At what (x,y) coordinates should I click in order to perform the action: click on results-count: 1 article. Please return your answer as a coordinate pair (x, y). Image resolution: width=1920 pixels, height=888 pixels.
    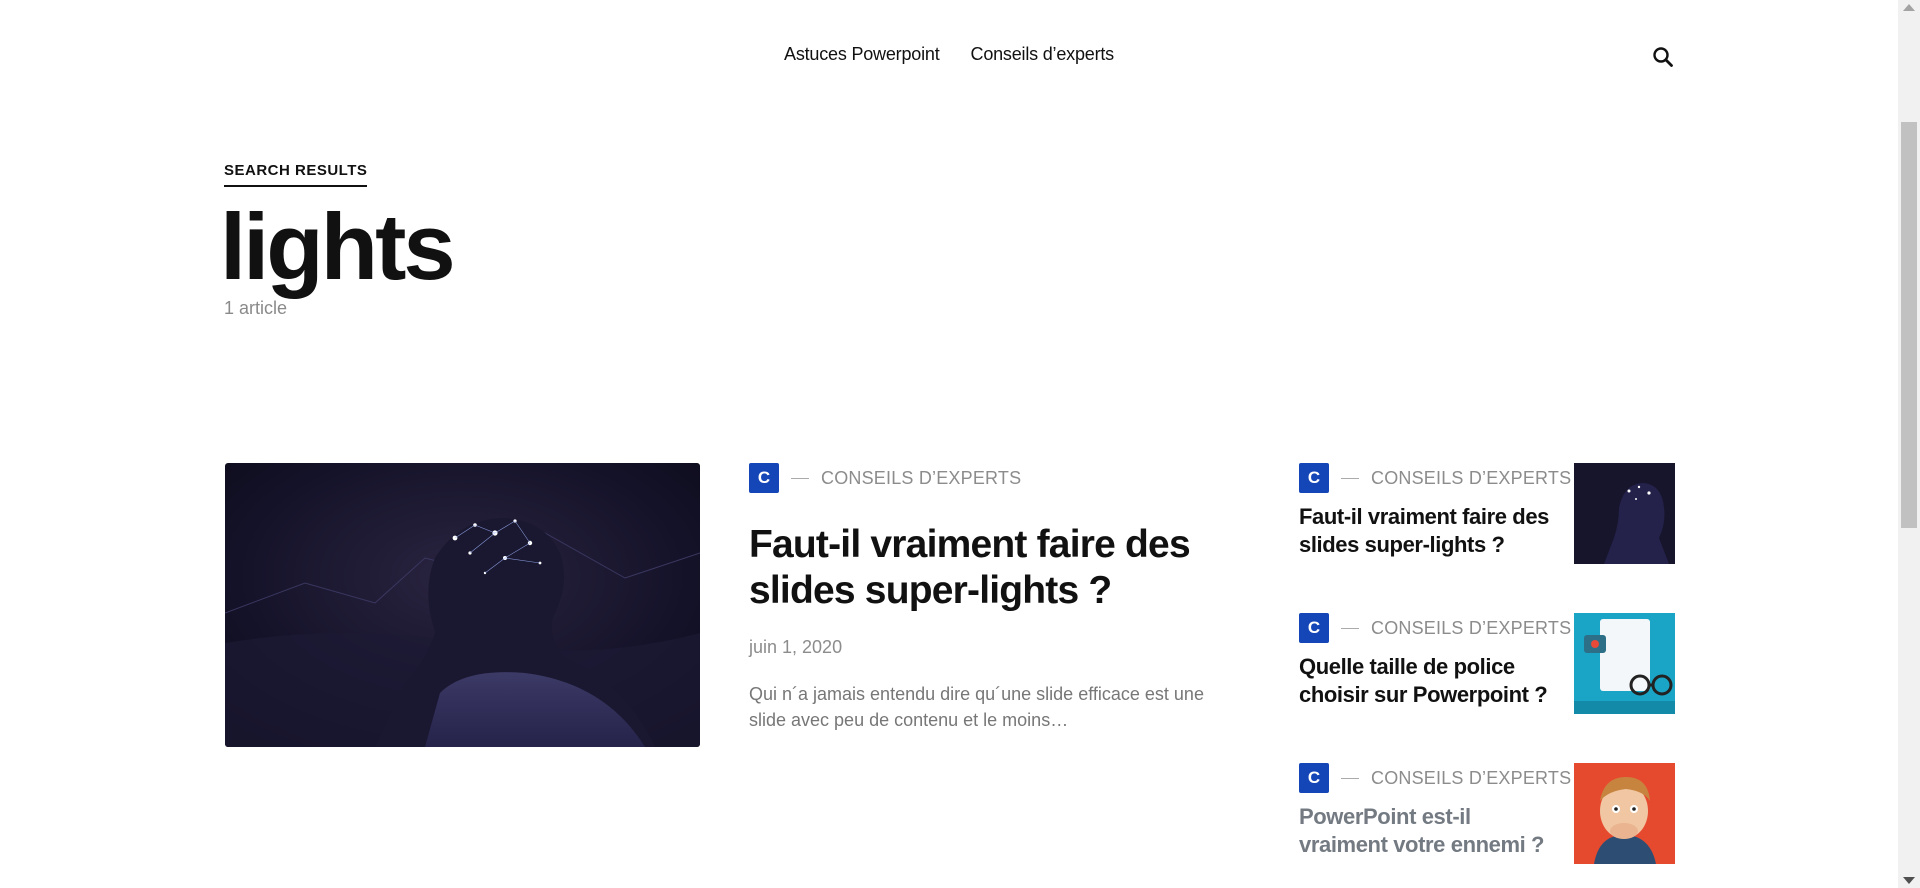
    Looking at the image, I should click on (256, 308).